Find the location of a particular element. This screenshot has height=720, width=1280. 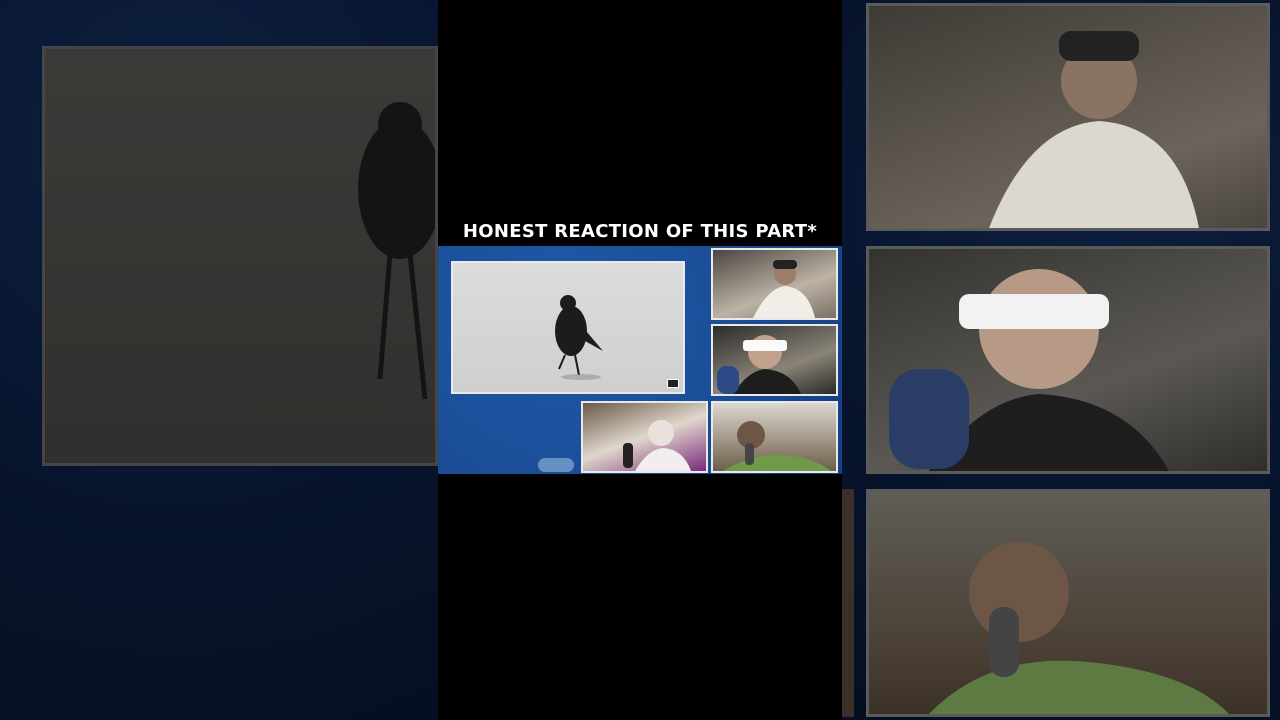

background-strip is located at coordinates (848, 603).